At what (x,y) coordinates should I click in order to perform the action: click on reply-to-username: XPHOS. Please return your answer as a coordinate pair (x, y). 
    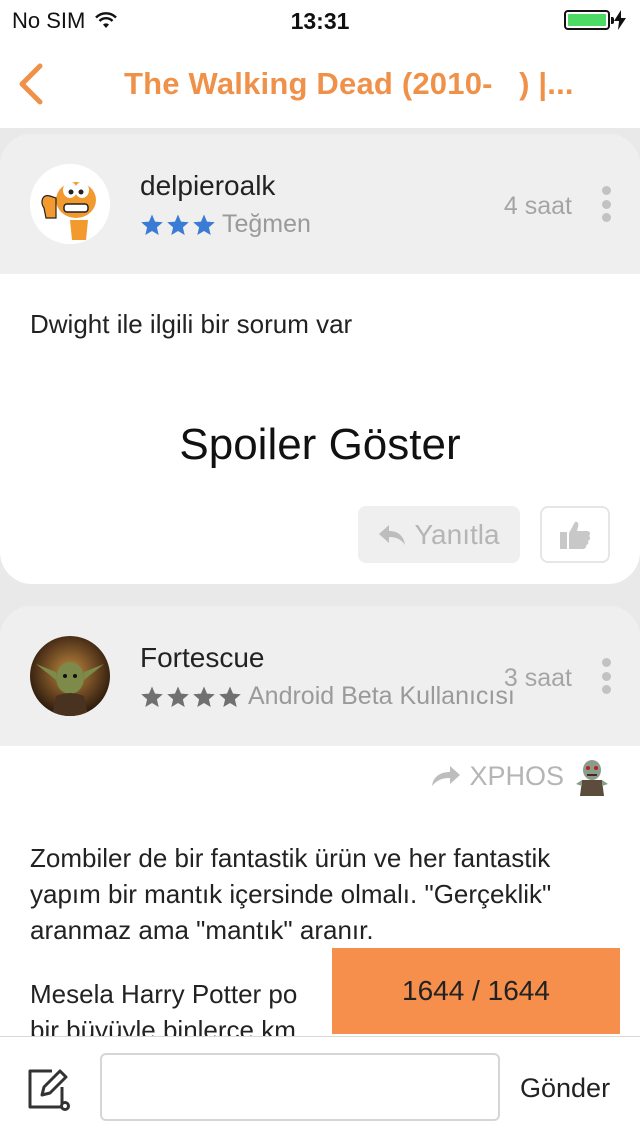
    Looking at the image, I should click on (516, 775).